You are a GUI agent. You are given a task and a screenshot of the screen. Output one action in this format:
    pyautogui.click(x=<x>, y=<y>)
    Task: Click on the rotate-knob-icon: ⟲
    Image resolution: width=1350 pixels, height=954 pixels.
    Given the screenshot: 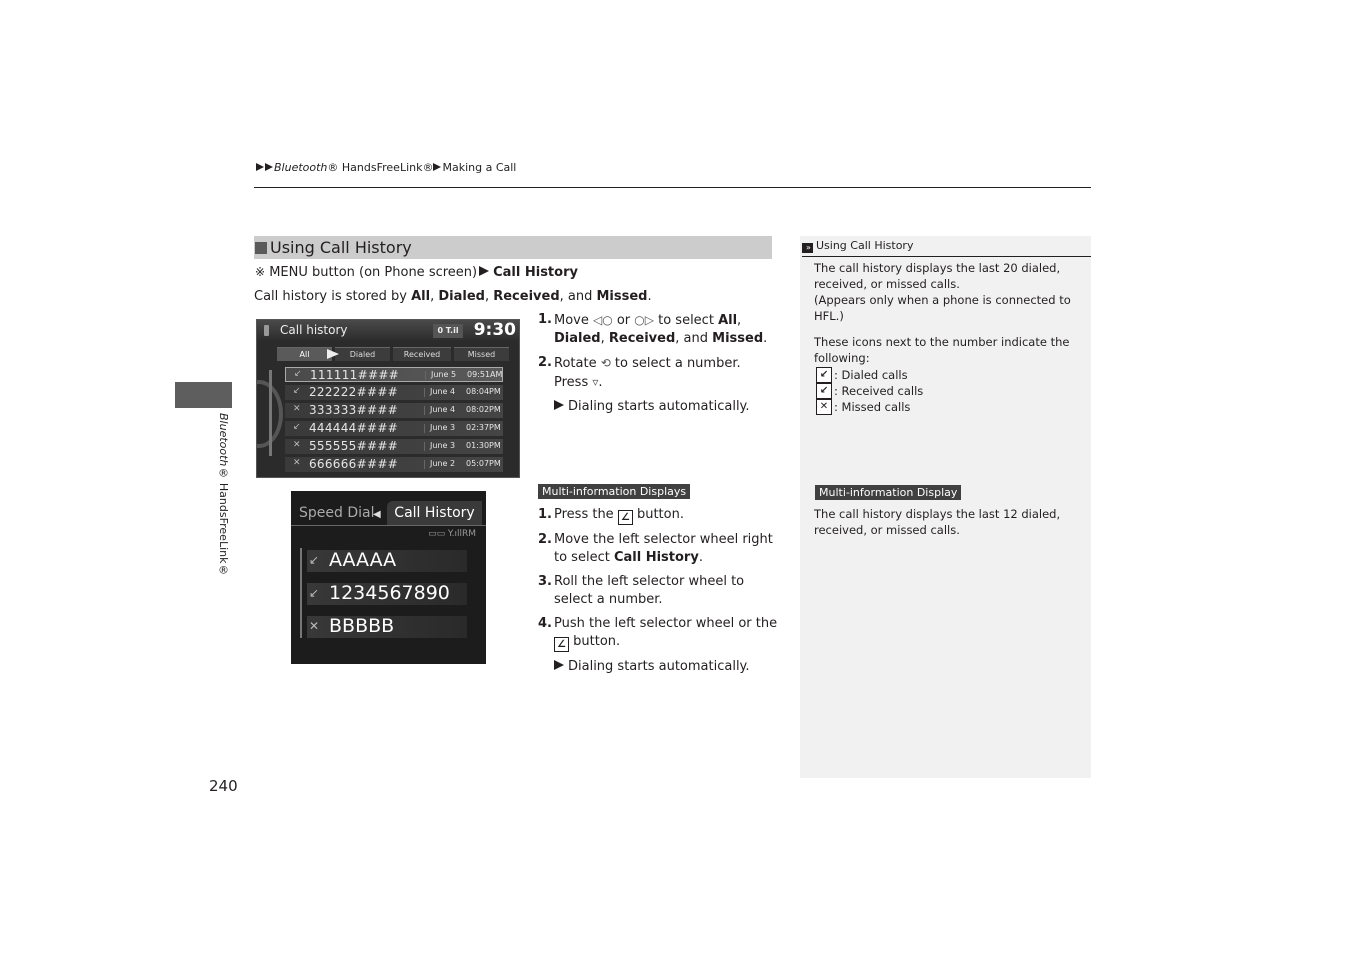 What is the action you would take?
    pyautogui.click(x=605, y=363)
    